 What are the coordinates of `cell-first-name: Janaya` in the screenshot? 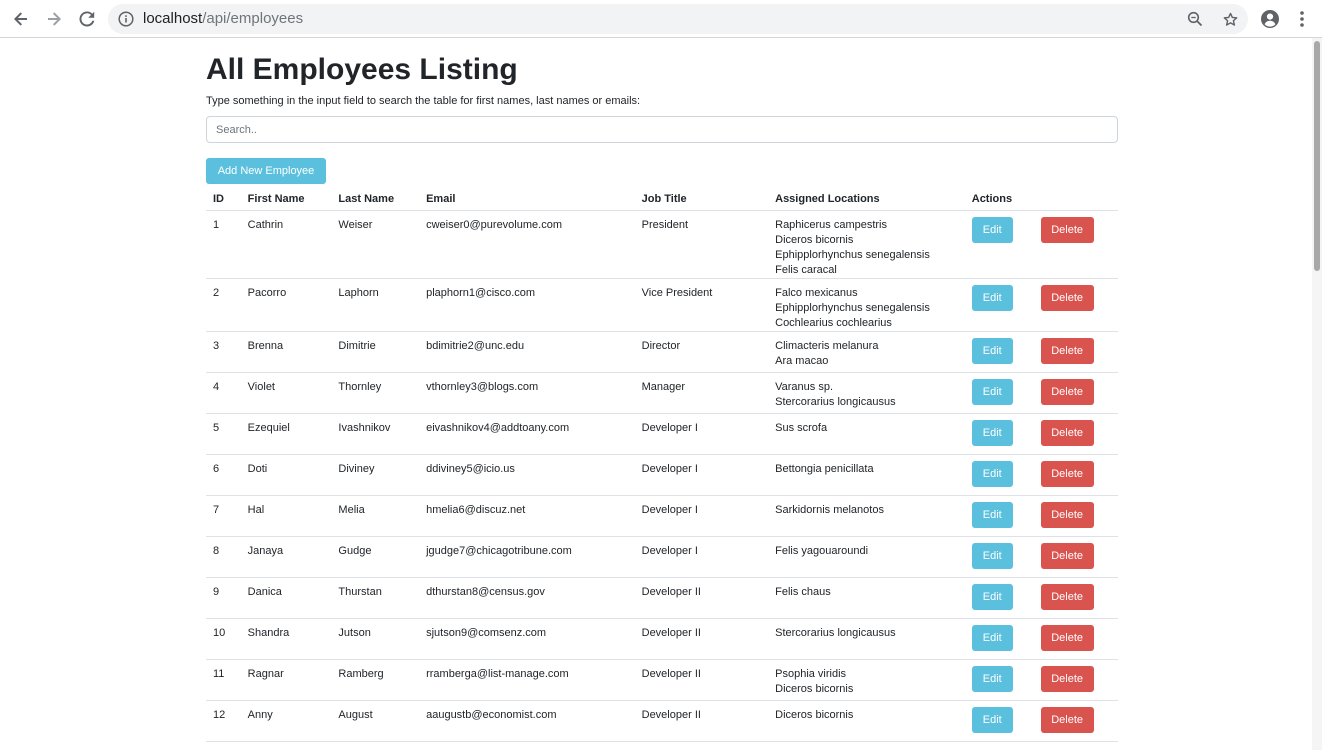 It's located at (286, 557).